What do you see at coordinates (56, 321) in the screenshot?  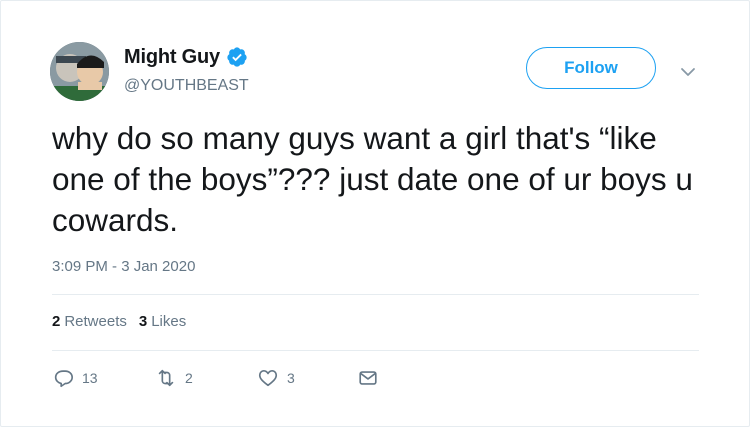 I see `retweets-count: 2` at bounding box center [56, 321].